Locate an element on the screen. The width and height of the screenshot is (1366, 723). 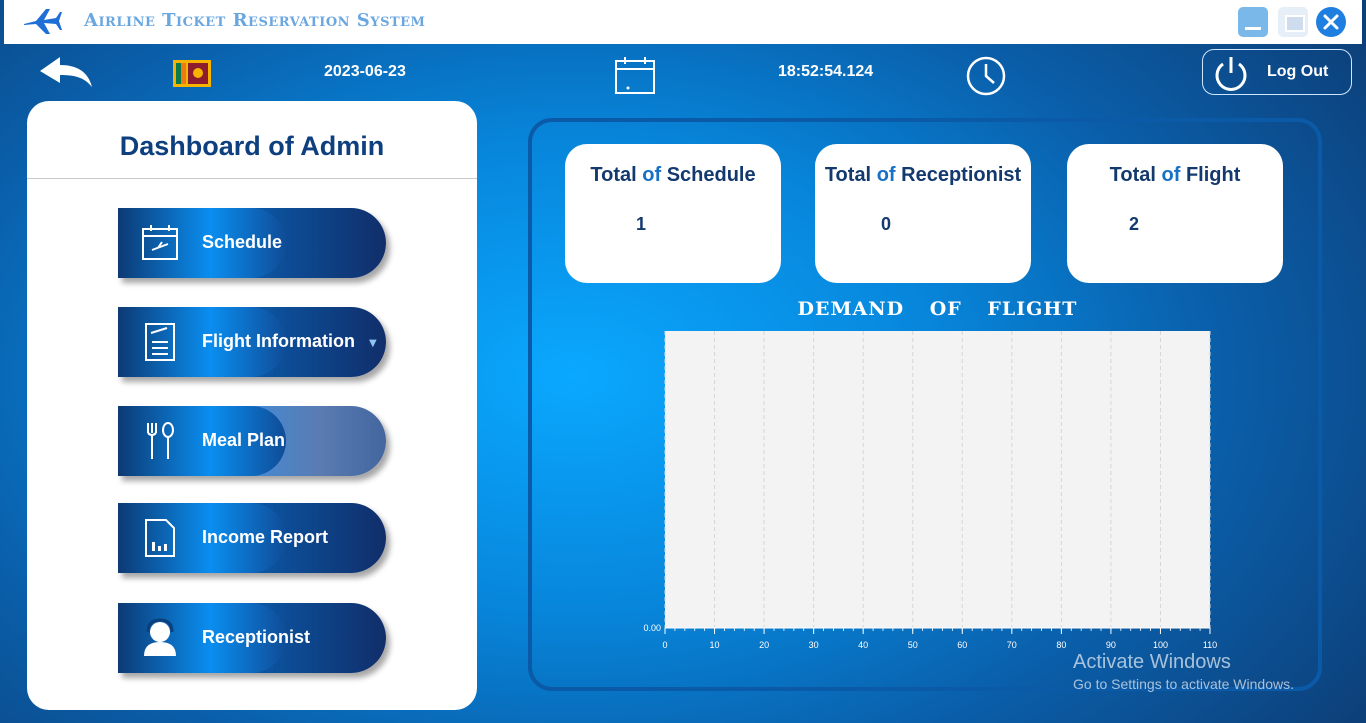
date-display: 2023-06-23 is located at coordinates (365, 71).